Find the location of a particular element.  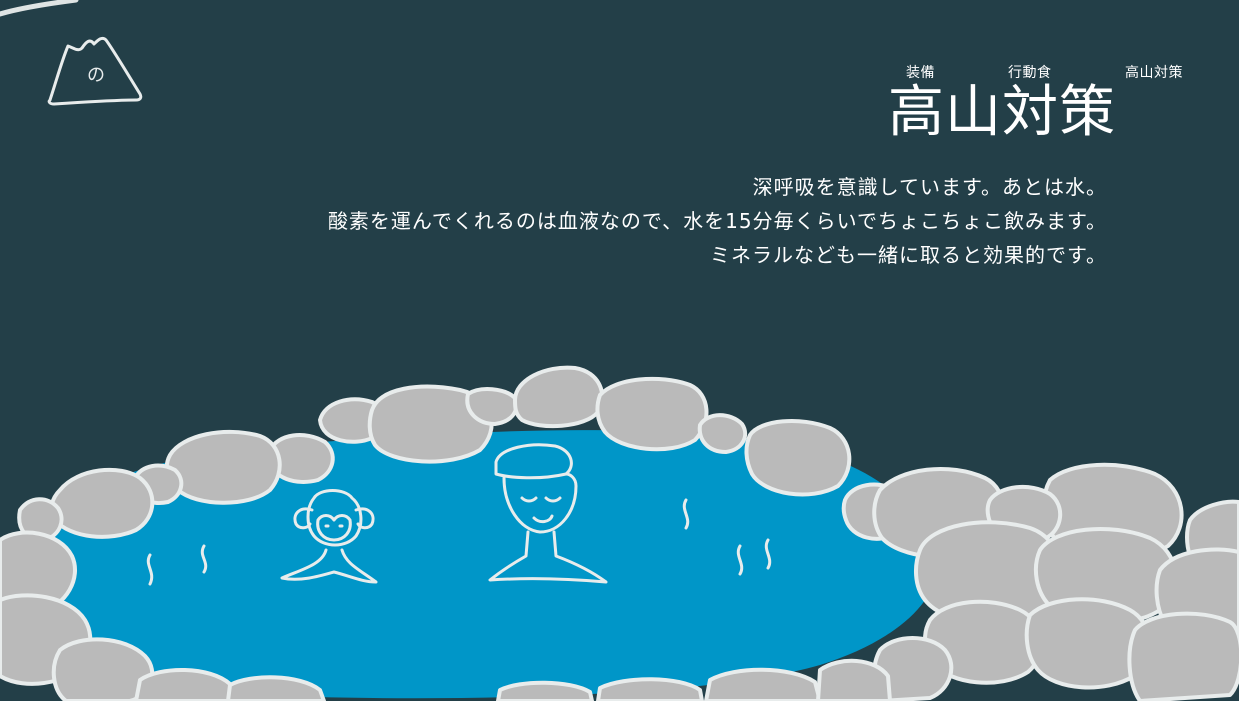

body-paragraph-3: ミネラルなども一緒に取ると効果的です。 is located at coordinates (908, 255).